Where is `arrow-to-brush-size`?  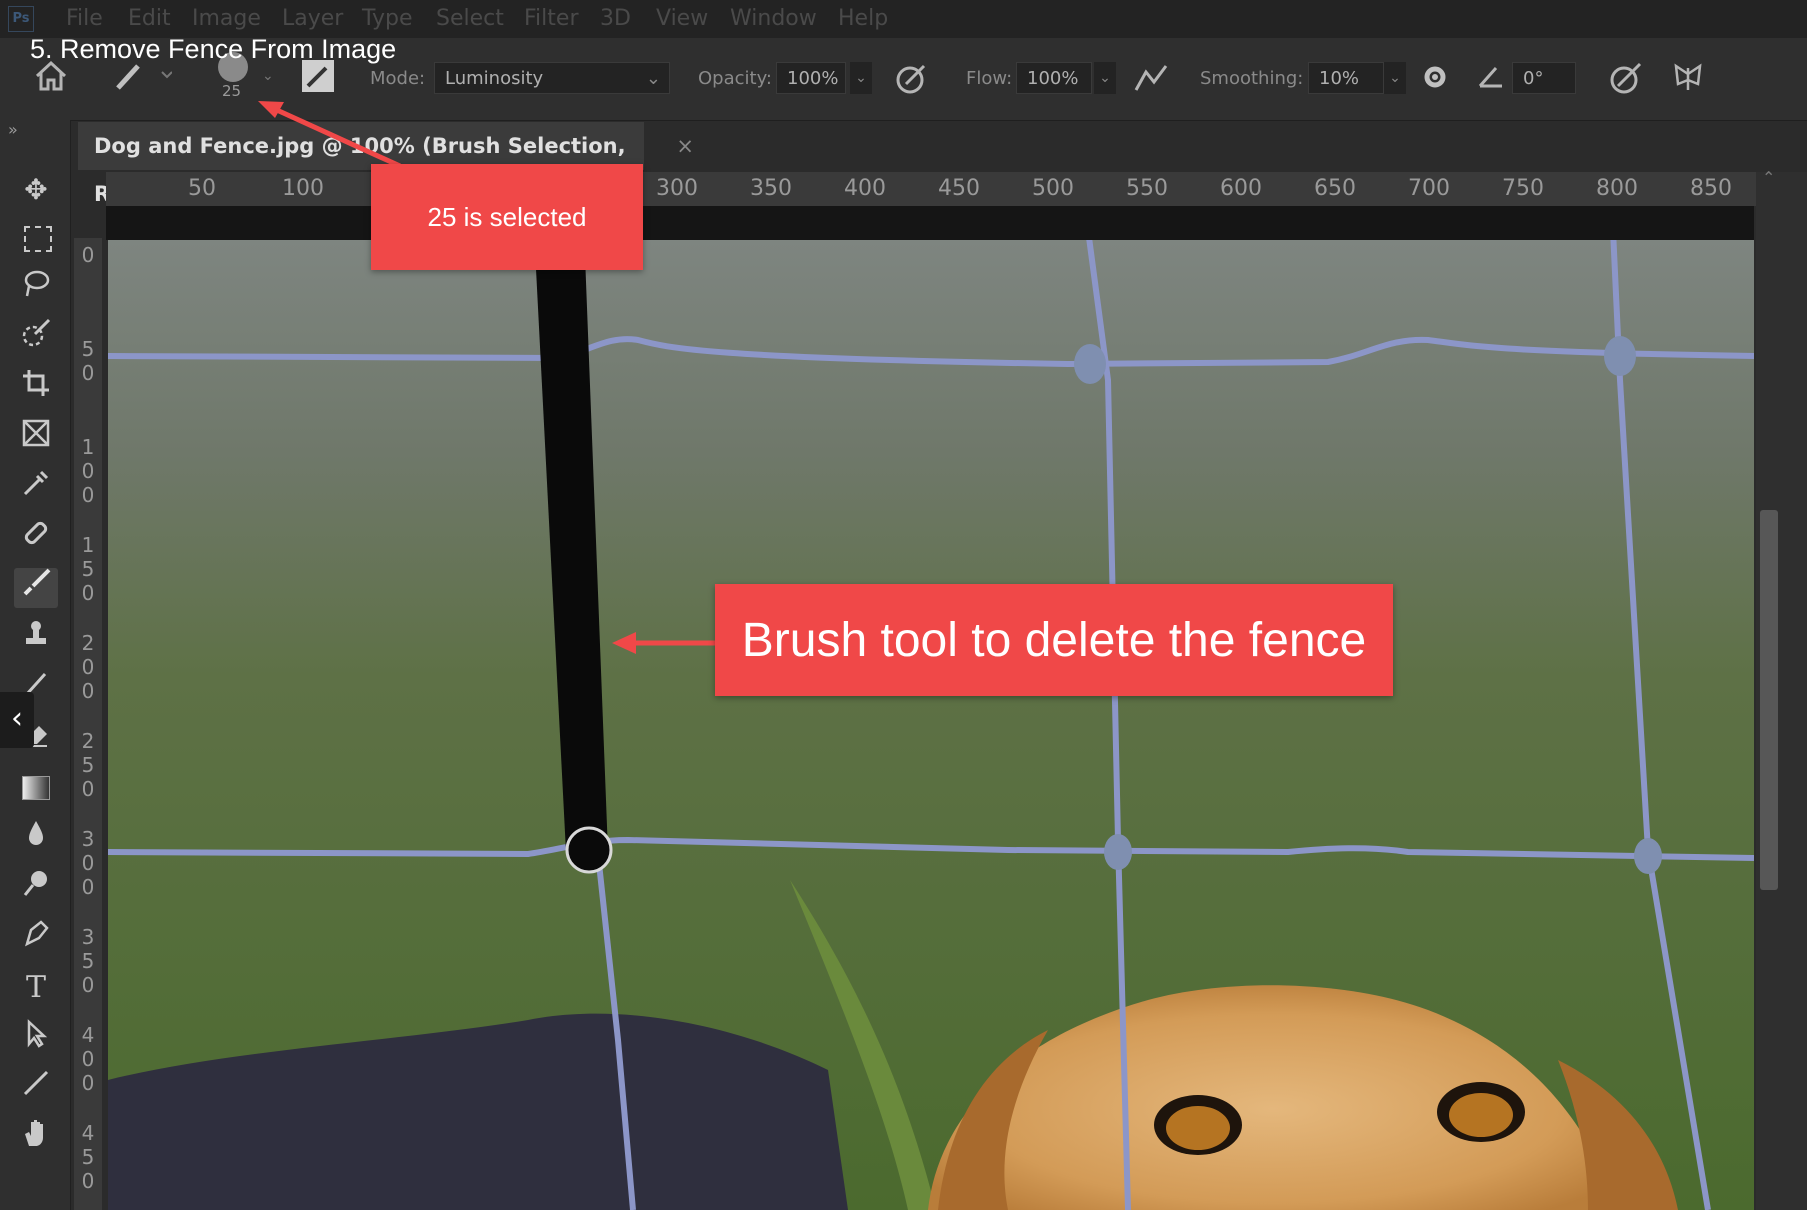
arrow-to-brush-size is located at coordinates (334, 136).